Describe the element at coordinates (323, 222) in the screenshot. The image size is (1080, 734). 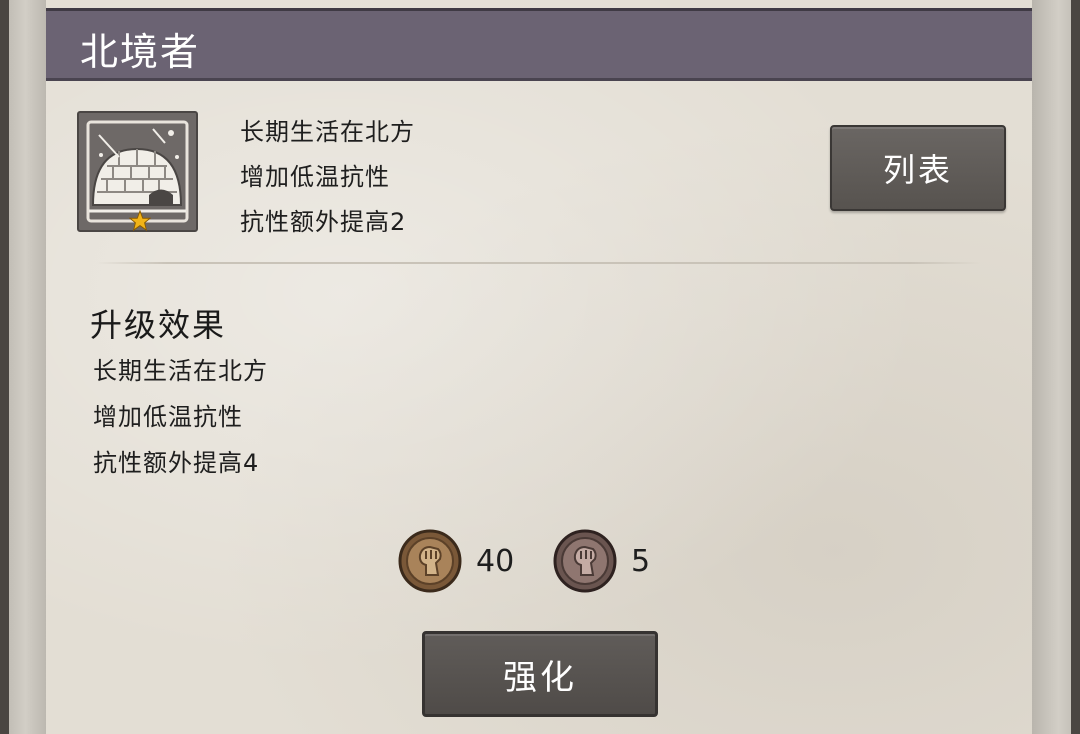
I see `trait-desc-line: 抗性额外提高2` at that location.